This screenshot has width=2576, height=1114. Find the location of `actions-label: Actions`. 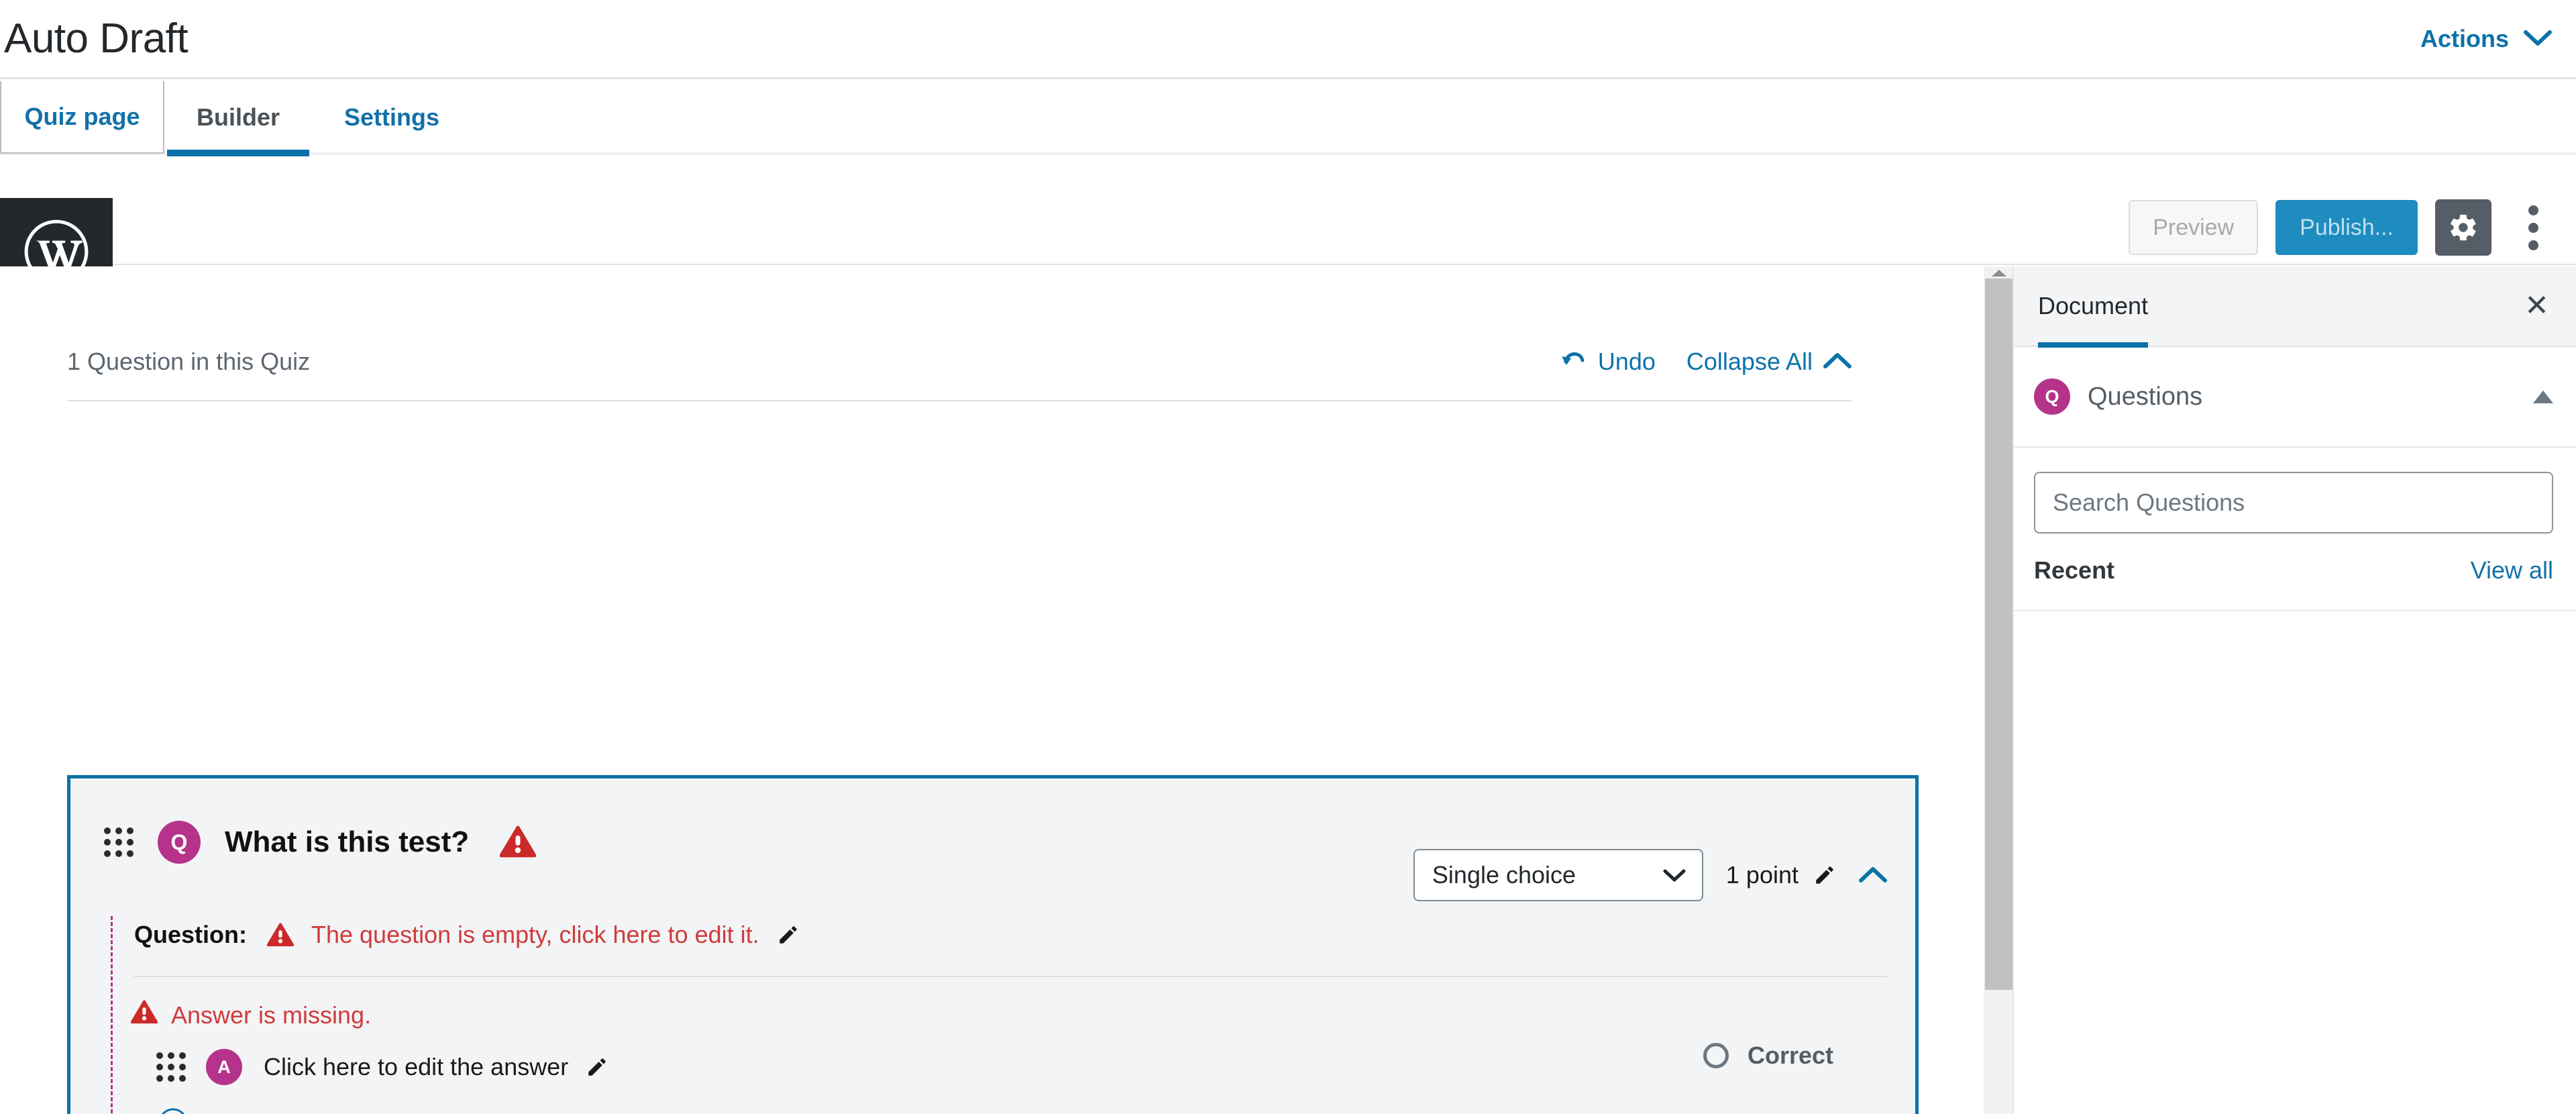

actions-label: Actions is located at coordinates (2464, 38).